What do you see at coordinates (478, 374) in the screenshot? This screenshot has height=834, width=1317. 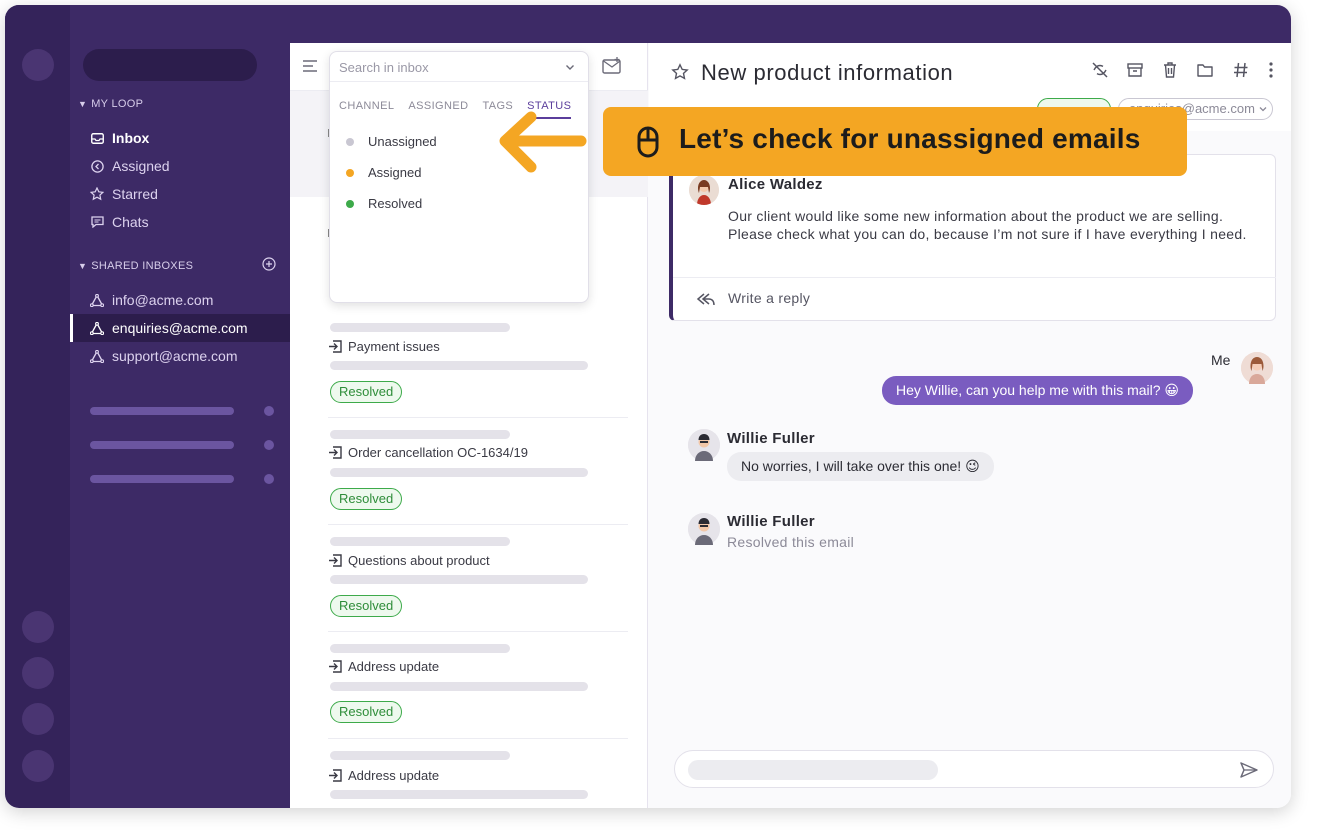 I see `list-item: Payment issues Resolved` at bounding box center [478, 374].